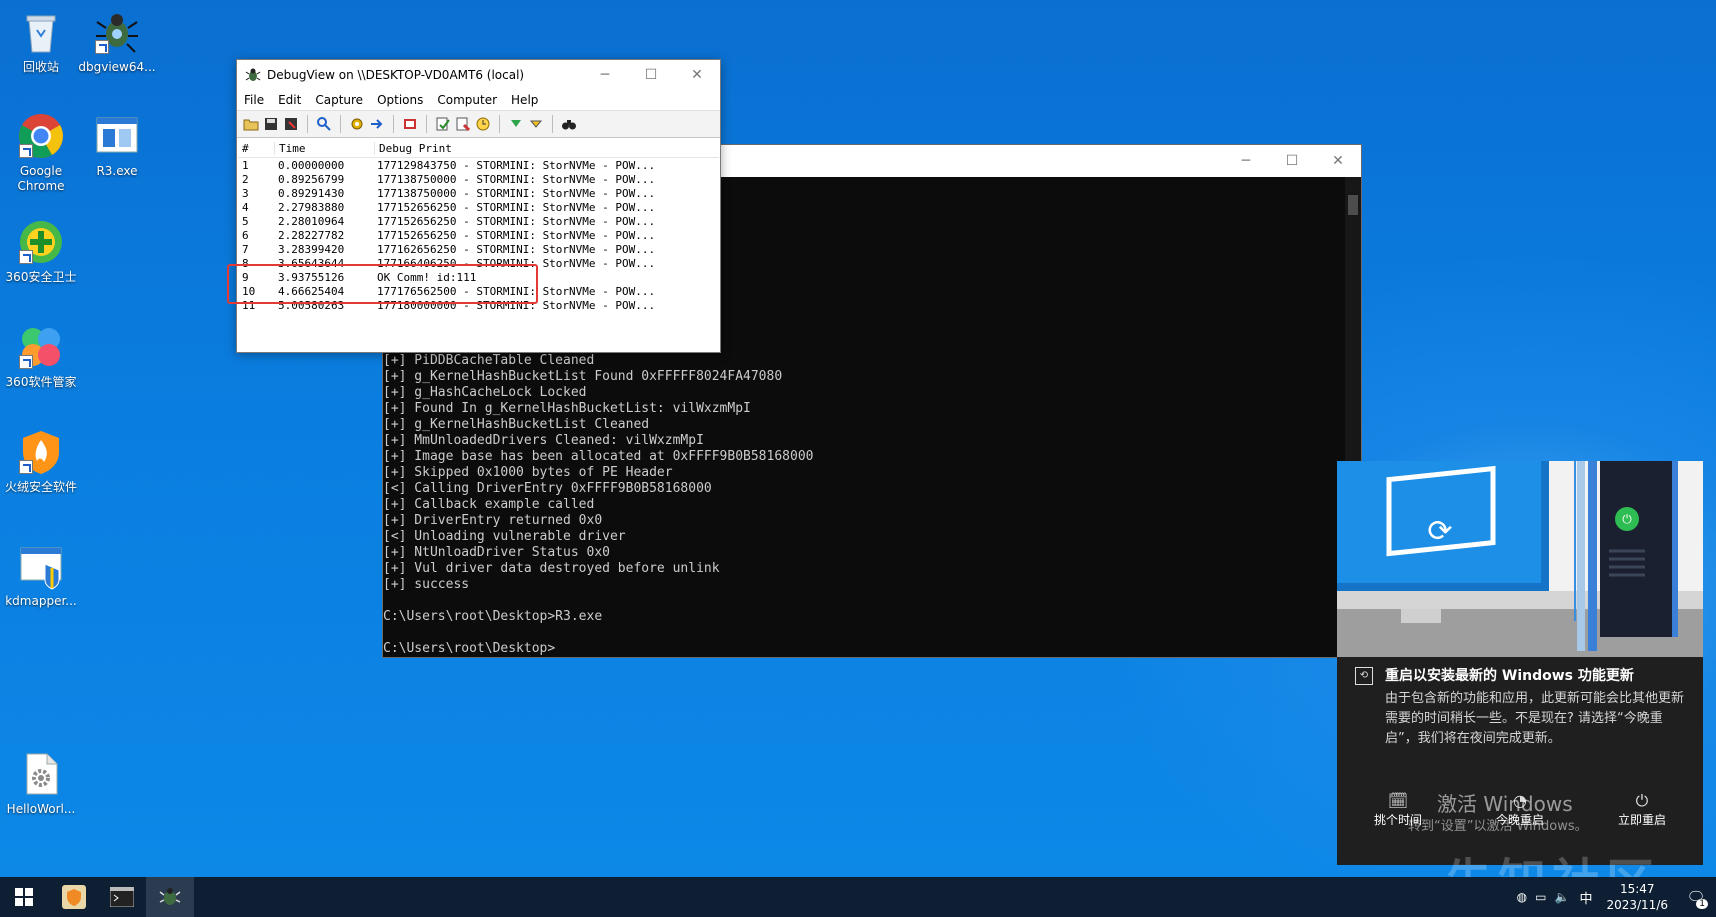 The height and width of the screenshot is (917, 1716). What do you see at coordinates (1353, 205) in the screenshot?
I see `scrollbar-thumb` at bounding box center [1353, 205].